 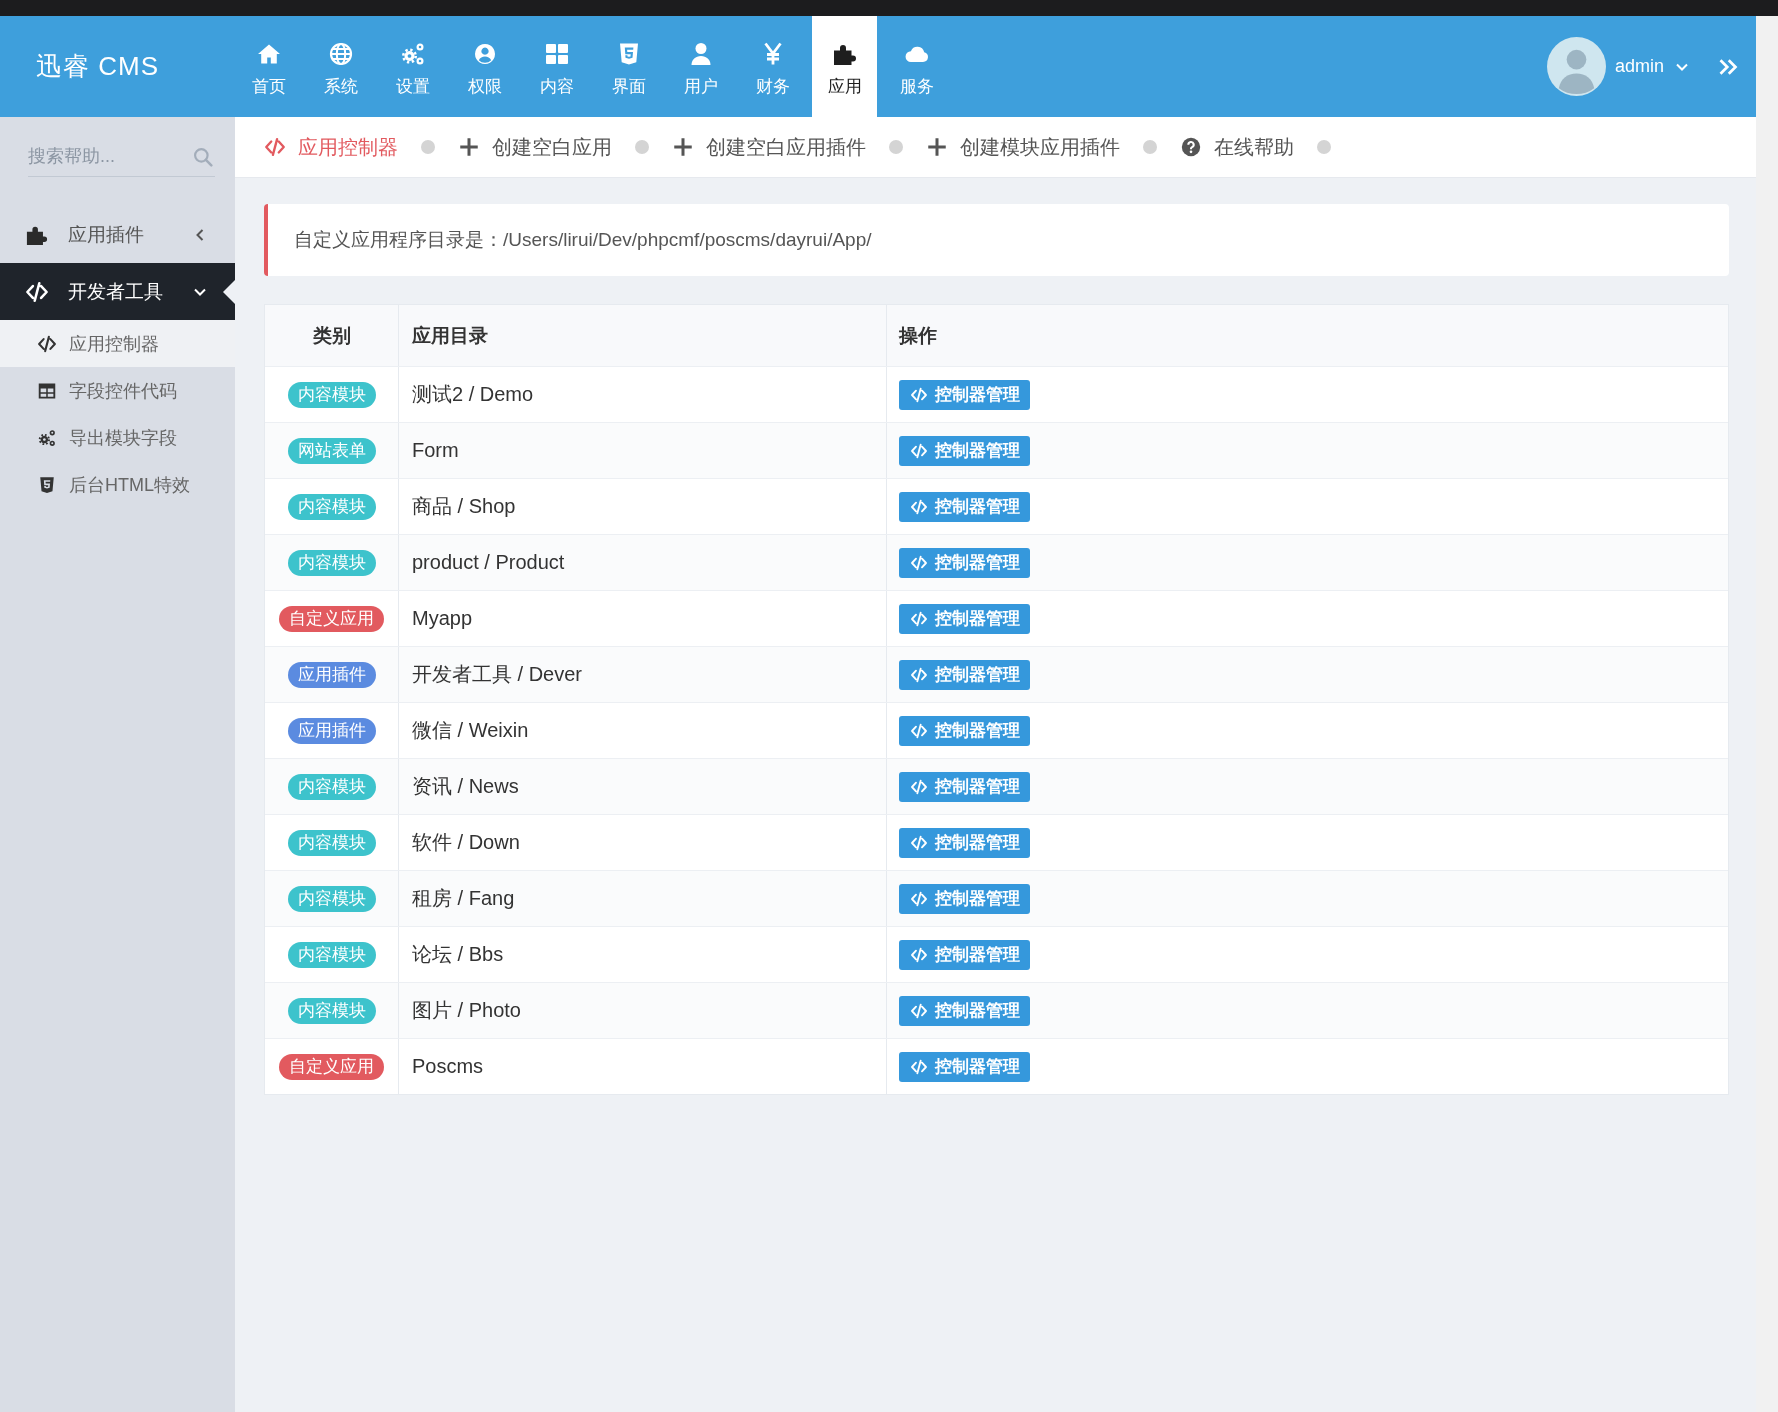 What do you see at coordinates (643, 562) in the screenshot?
I see `table-cell: product / Product` at bounding box center [643, 562].